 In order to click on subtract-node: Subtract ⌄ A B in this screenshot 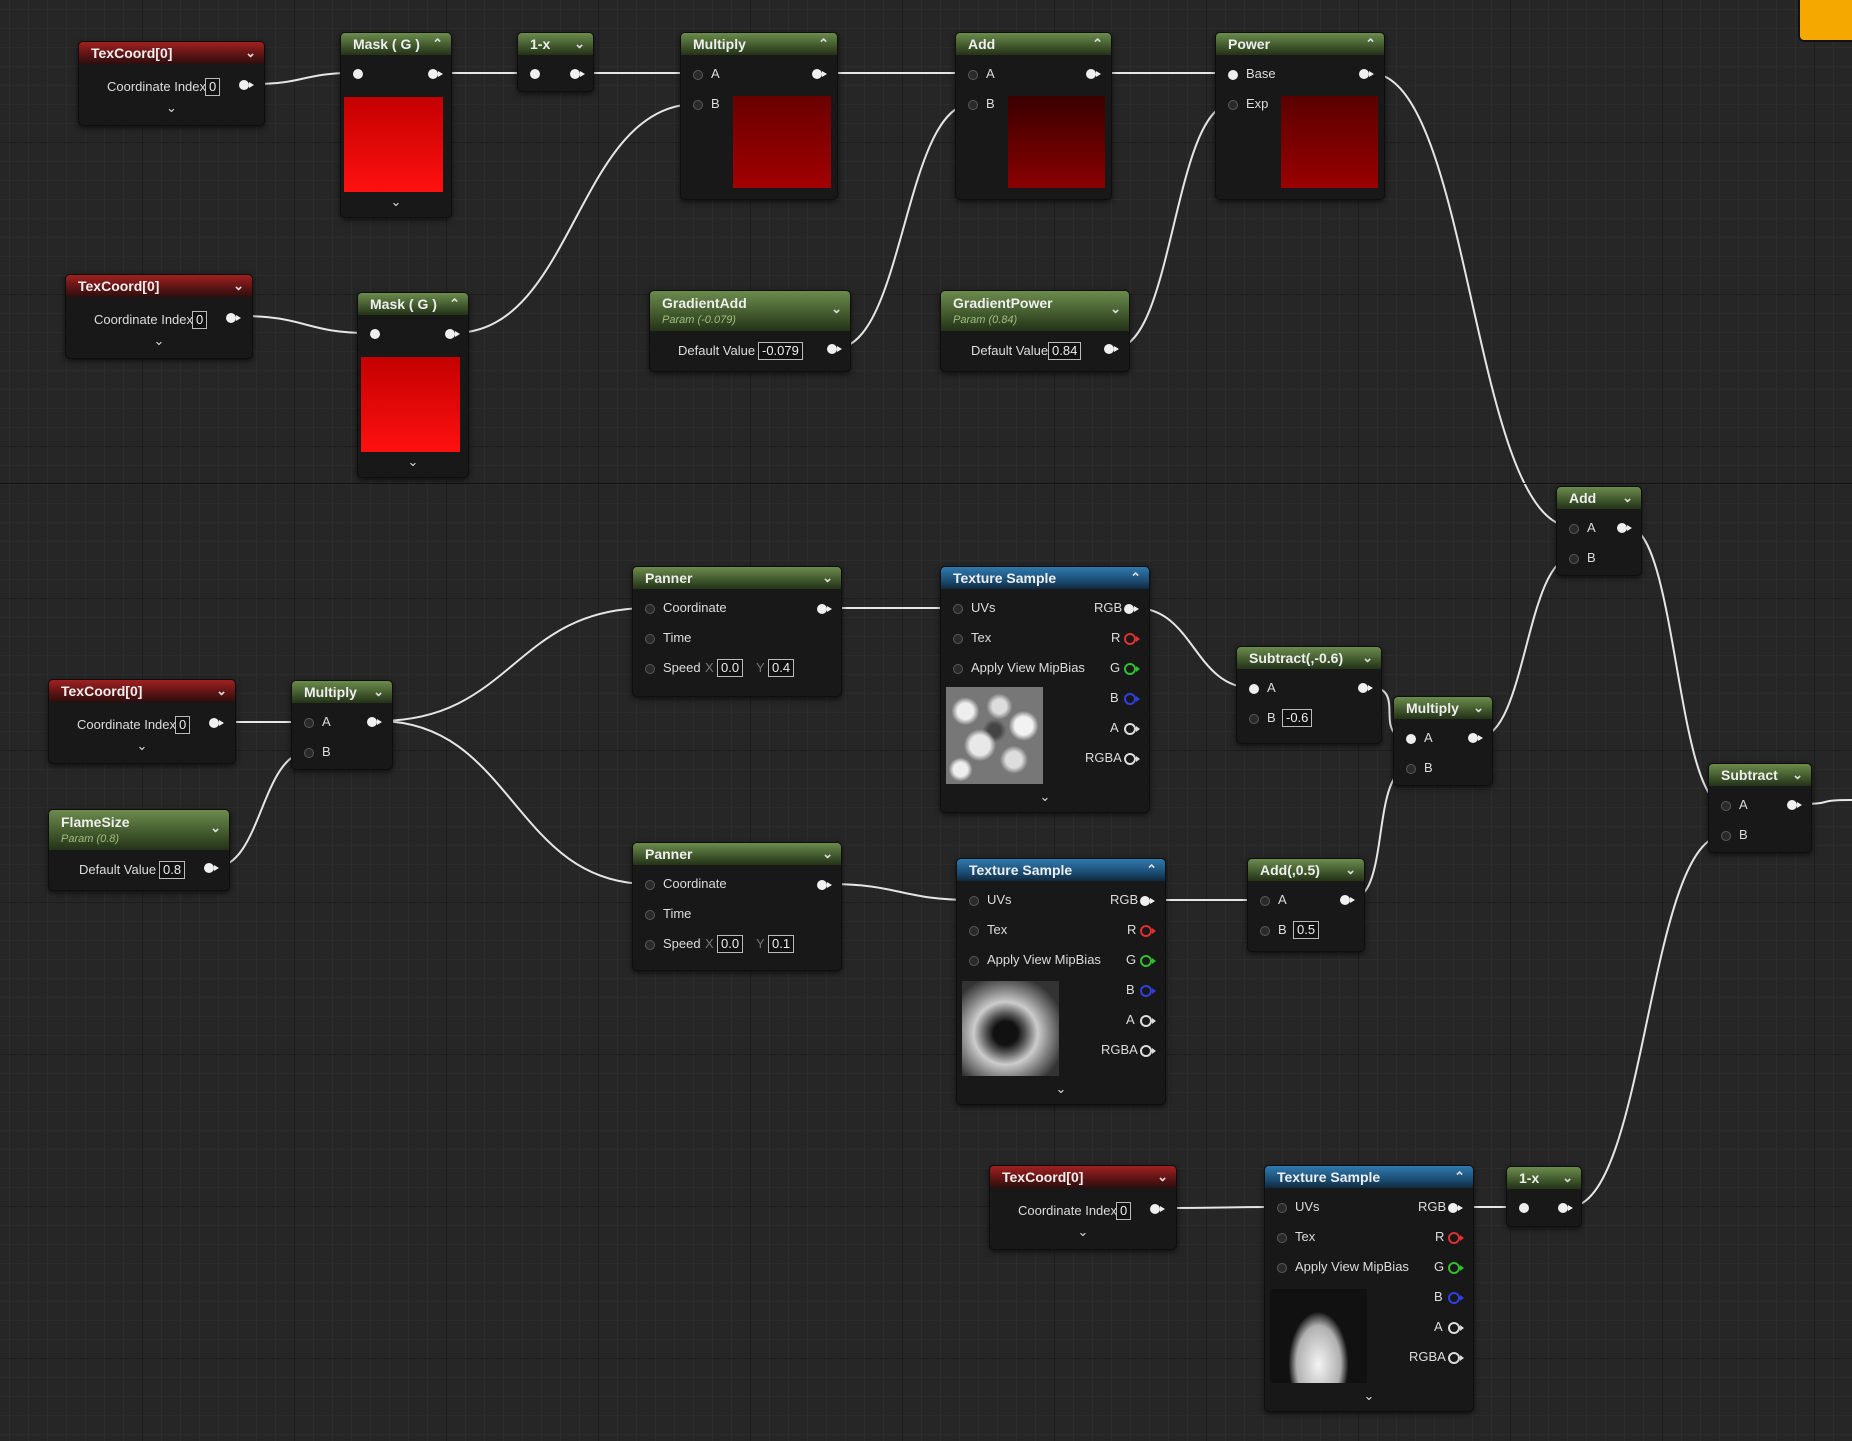, I will do `click(1760, 808)`.